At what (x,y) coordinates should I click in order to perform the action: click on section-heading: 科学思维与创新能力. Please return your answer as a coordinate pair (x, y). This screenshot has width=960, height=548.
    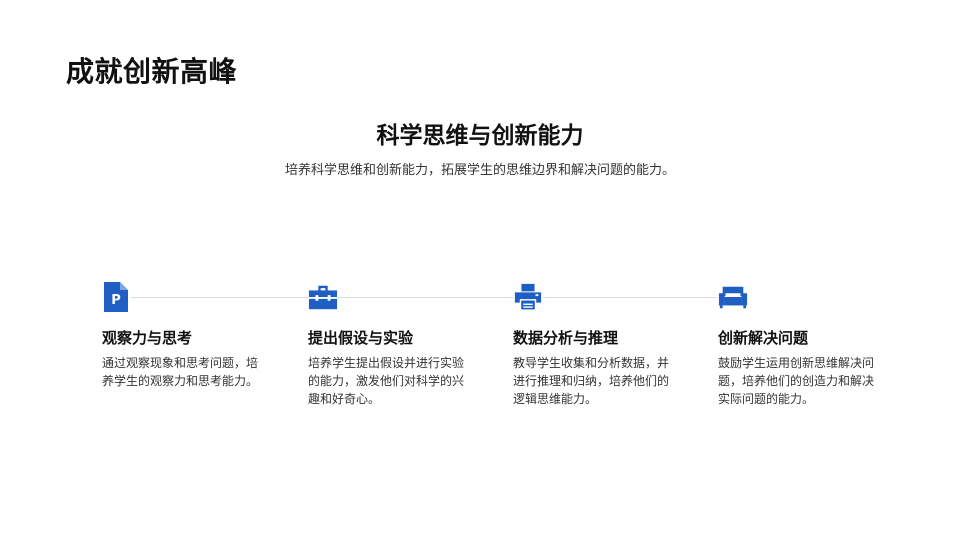
    Looking at the image, I should click on (480, 136).